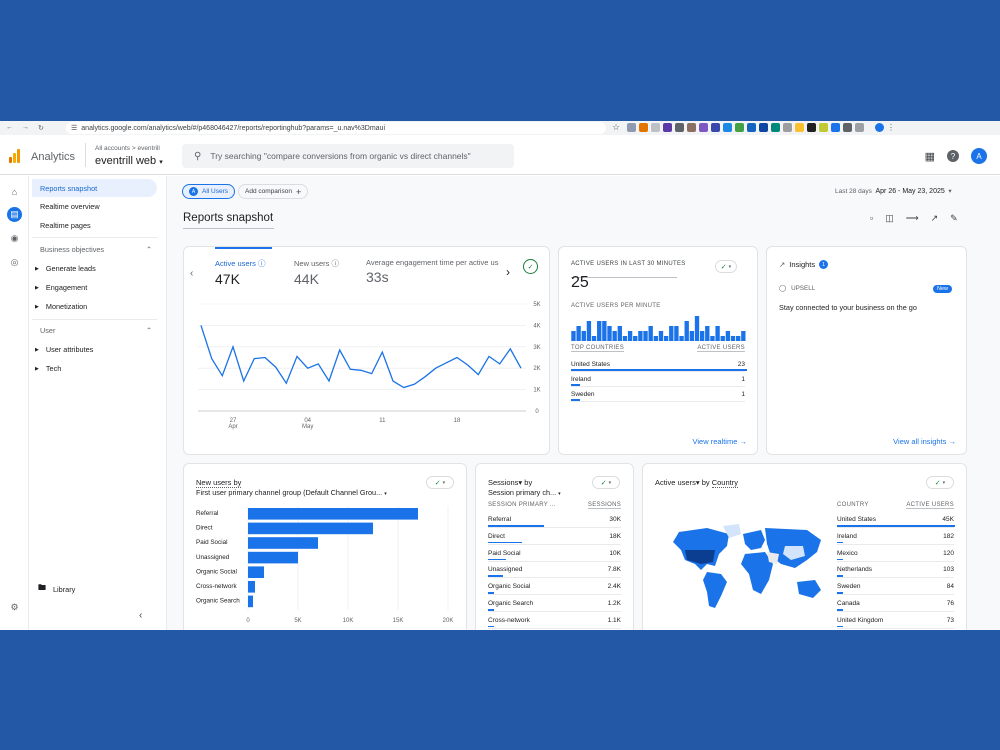 The image size is (1000, 750). What do you see at coordinates (658, 364) in the screenshot?
I see `table-row: United States 23` at bounding box center [658, 364].